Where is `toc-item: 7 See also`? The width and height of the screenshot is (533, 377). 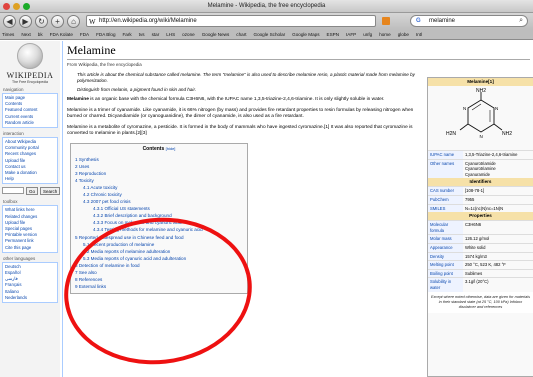
toc-item: 7 See also is located at coordinates (159, 272).